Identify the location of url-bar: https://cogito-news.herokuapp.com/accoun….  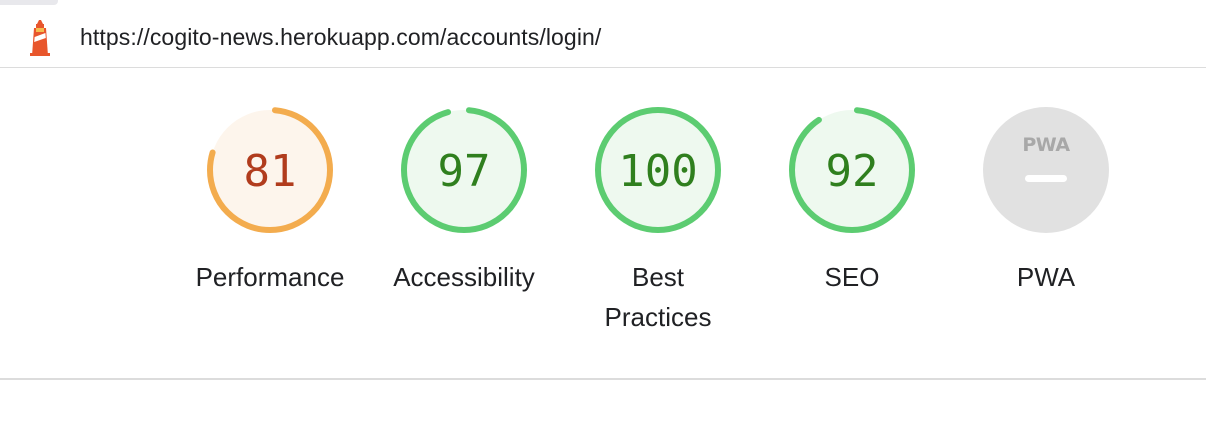
(603, 37).